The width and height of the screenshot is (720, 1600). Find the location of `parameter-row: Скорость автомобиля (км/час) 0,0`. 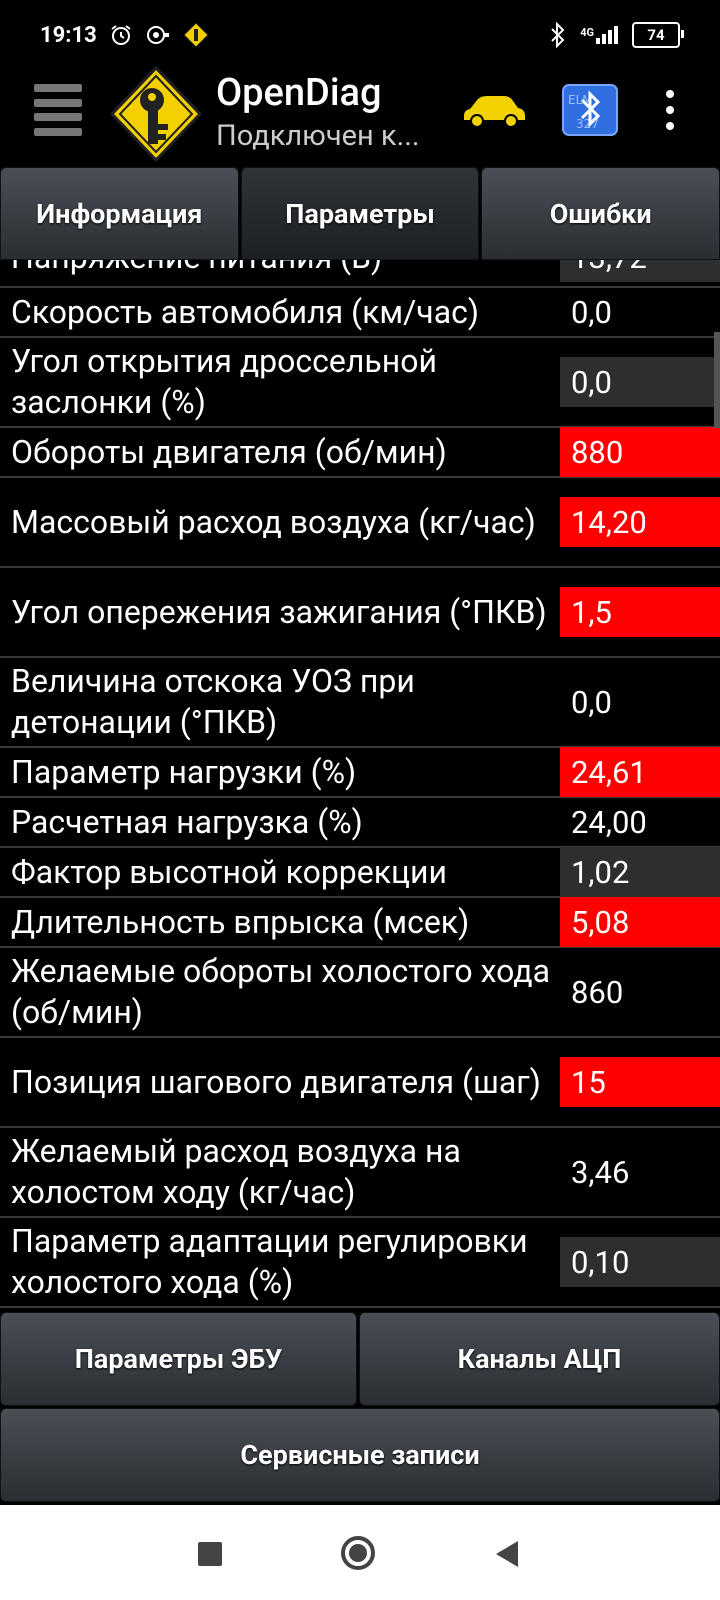

parameter-row: Скорость автомобиля (км/час) 0,0 is located at coordinates (360, 313).